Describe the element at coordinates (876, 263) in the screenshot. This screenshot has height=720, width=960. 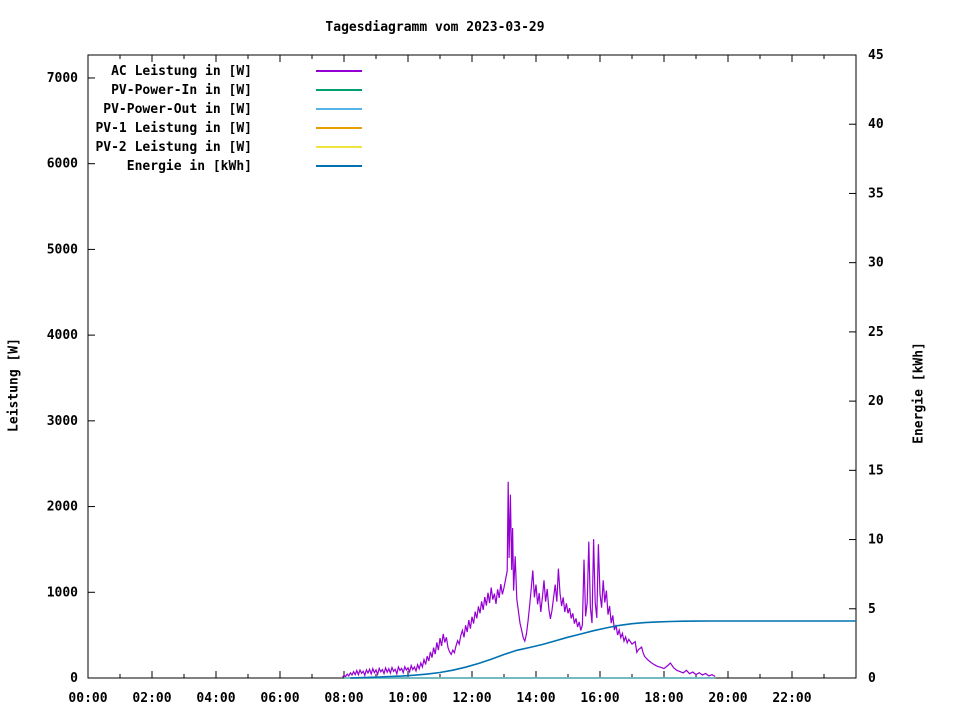
I see `y-right-tick-label: 30` at that location.